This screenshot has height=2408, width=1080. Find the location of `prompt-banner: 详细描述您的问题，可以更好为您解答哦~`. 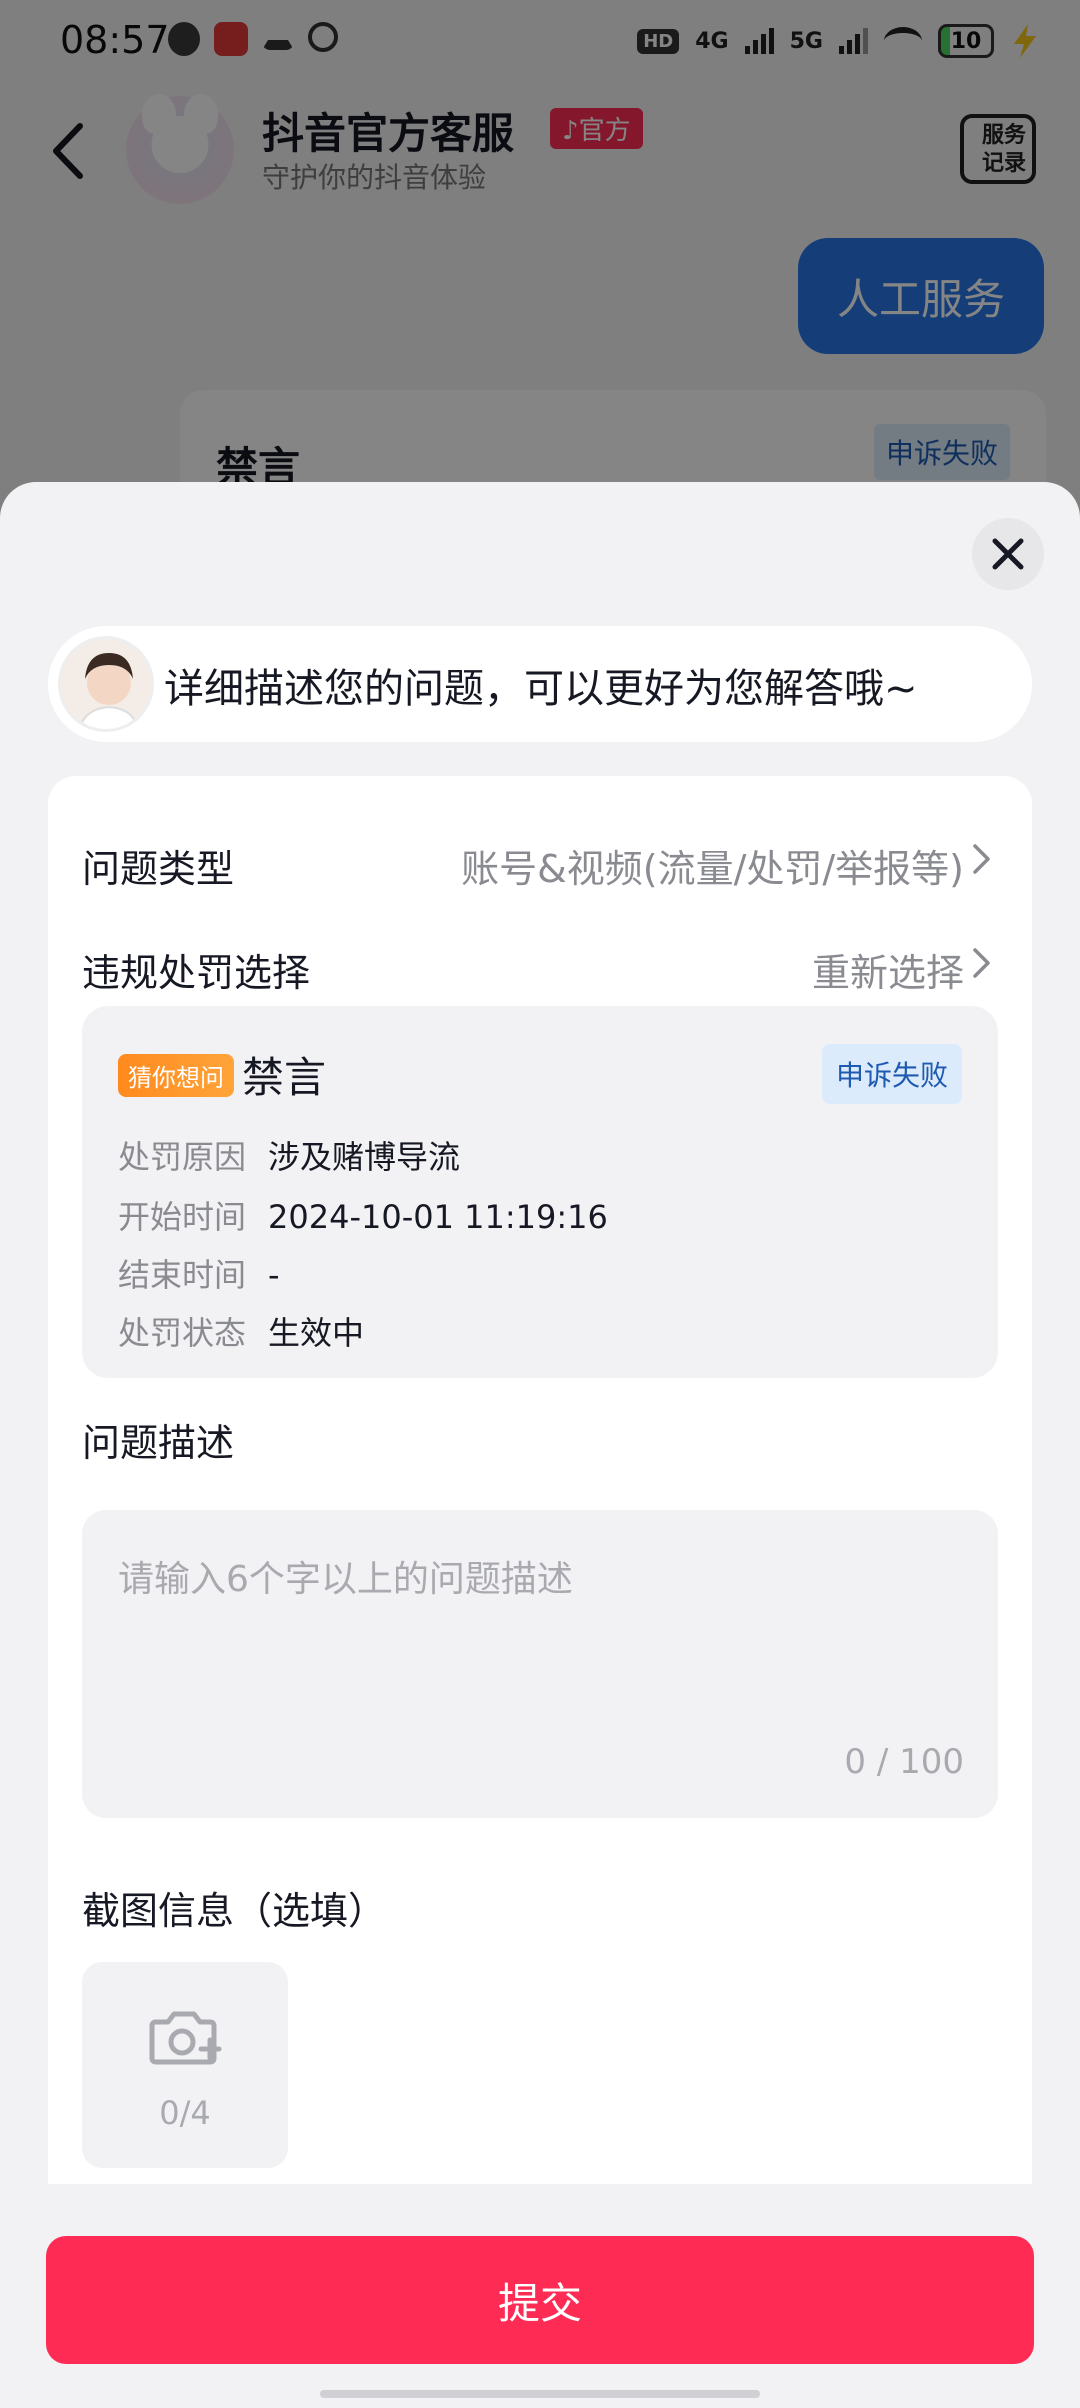

prompt-banner: 详细描述您的问题，可以更好为您解答哦~ is located at coordinates (540, 684).